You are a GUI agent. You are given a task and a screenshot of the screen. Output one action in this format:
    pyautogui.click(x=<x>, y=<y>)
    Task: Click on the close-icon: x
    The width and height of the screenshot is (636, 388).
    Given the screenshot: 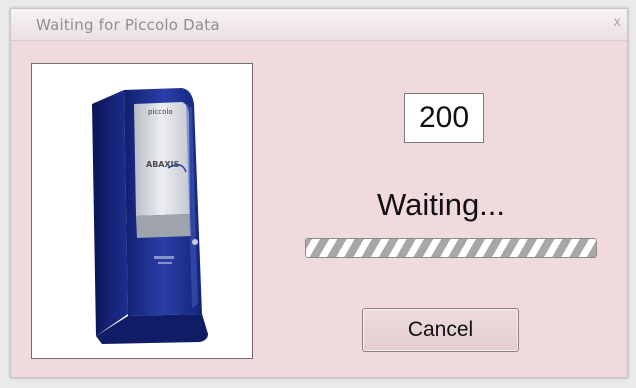 What is the action you would take?
    pyautogui.click(x=617, y=22)
    